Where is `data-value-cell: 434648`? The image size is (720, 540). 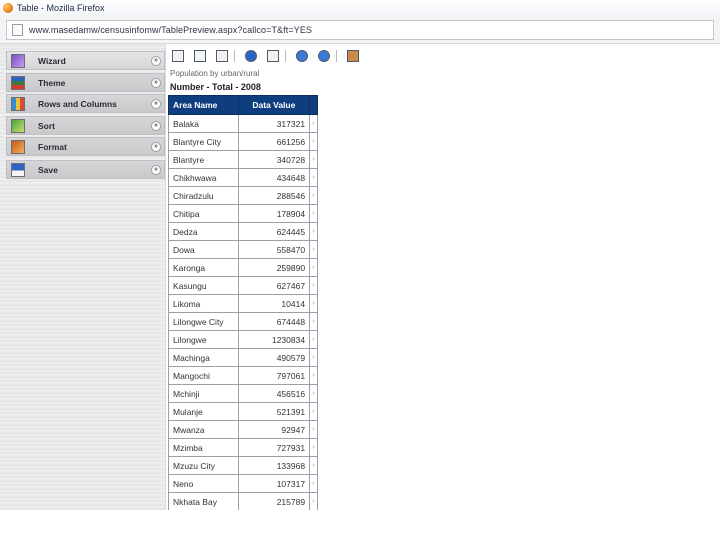 data-value-cell: 434648 is located at coordinates (274, 177).